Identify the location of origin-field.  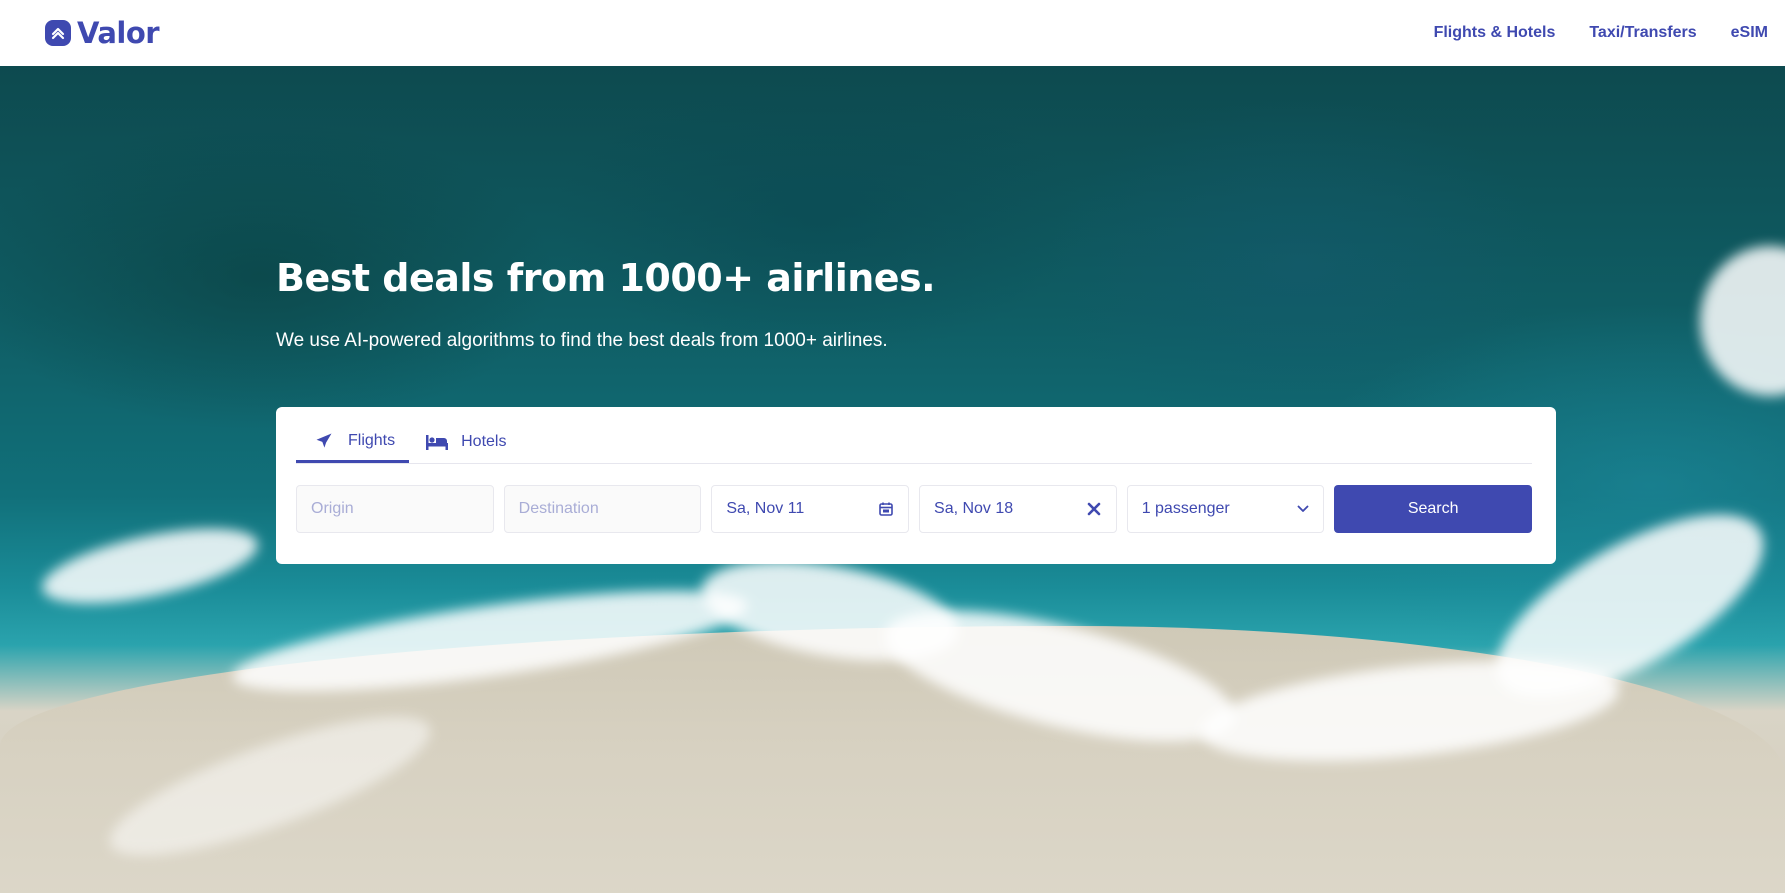
(395, 509).